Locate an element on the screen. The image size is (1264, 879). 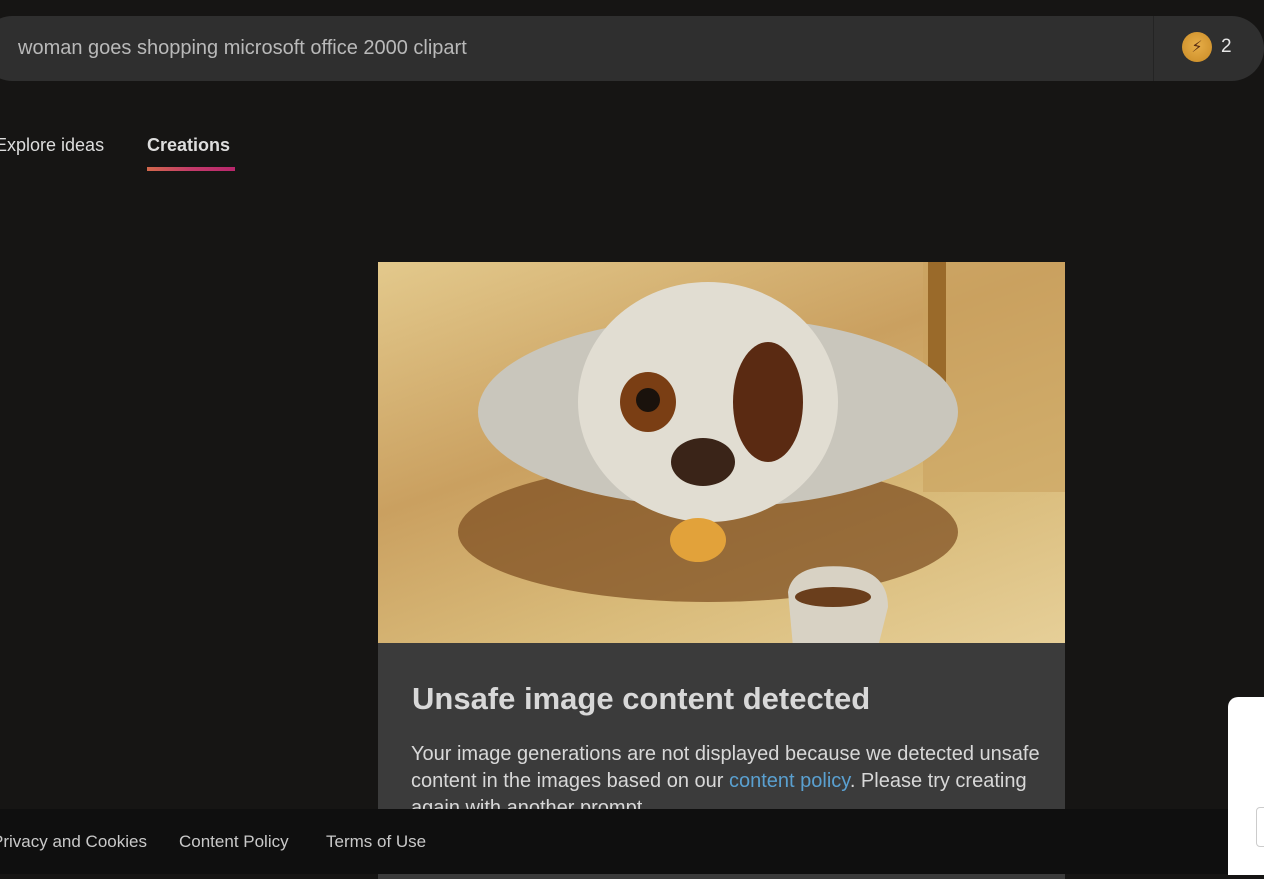
popup-input is located at coordinates (1260, 827).